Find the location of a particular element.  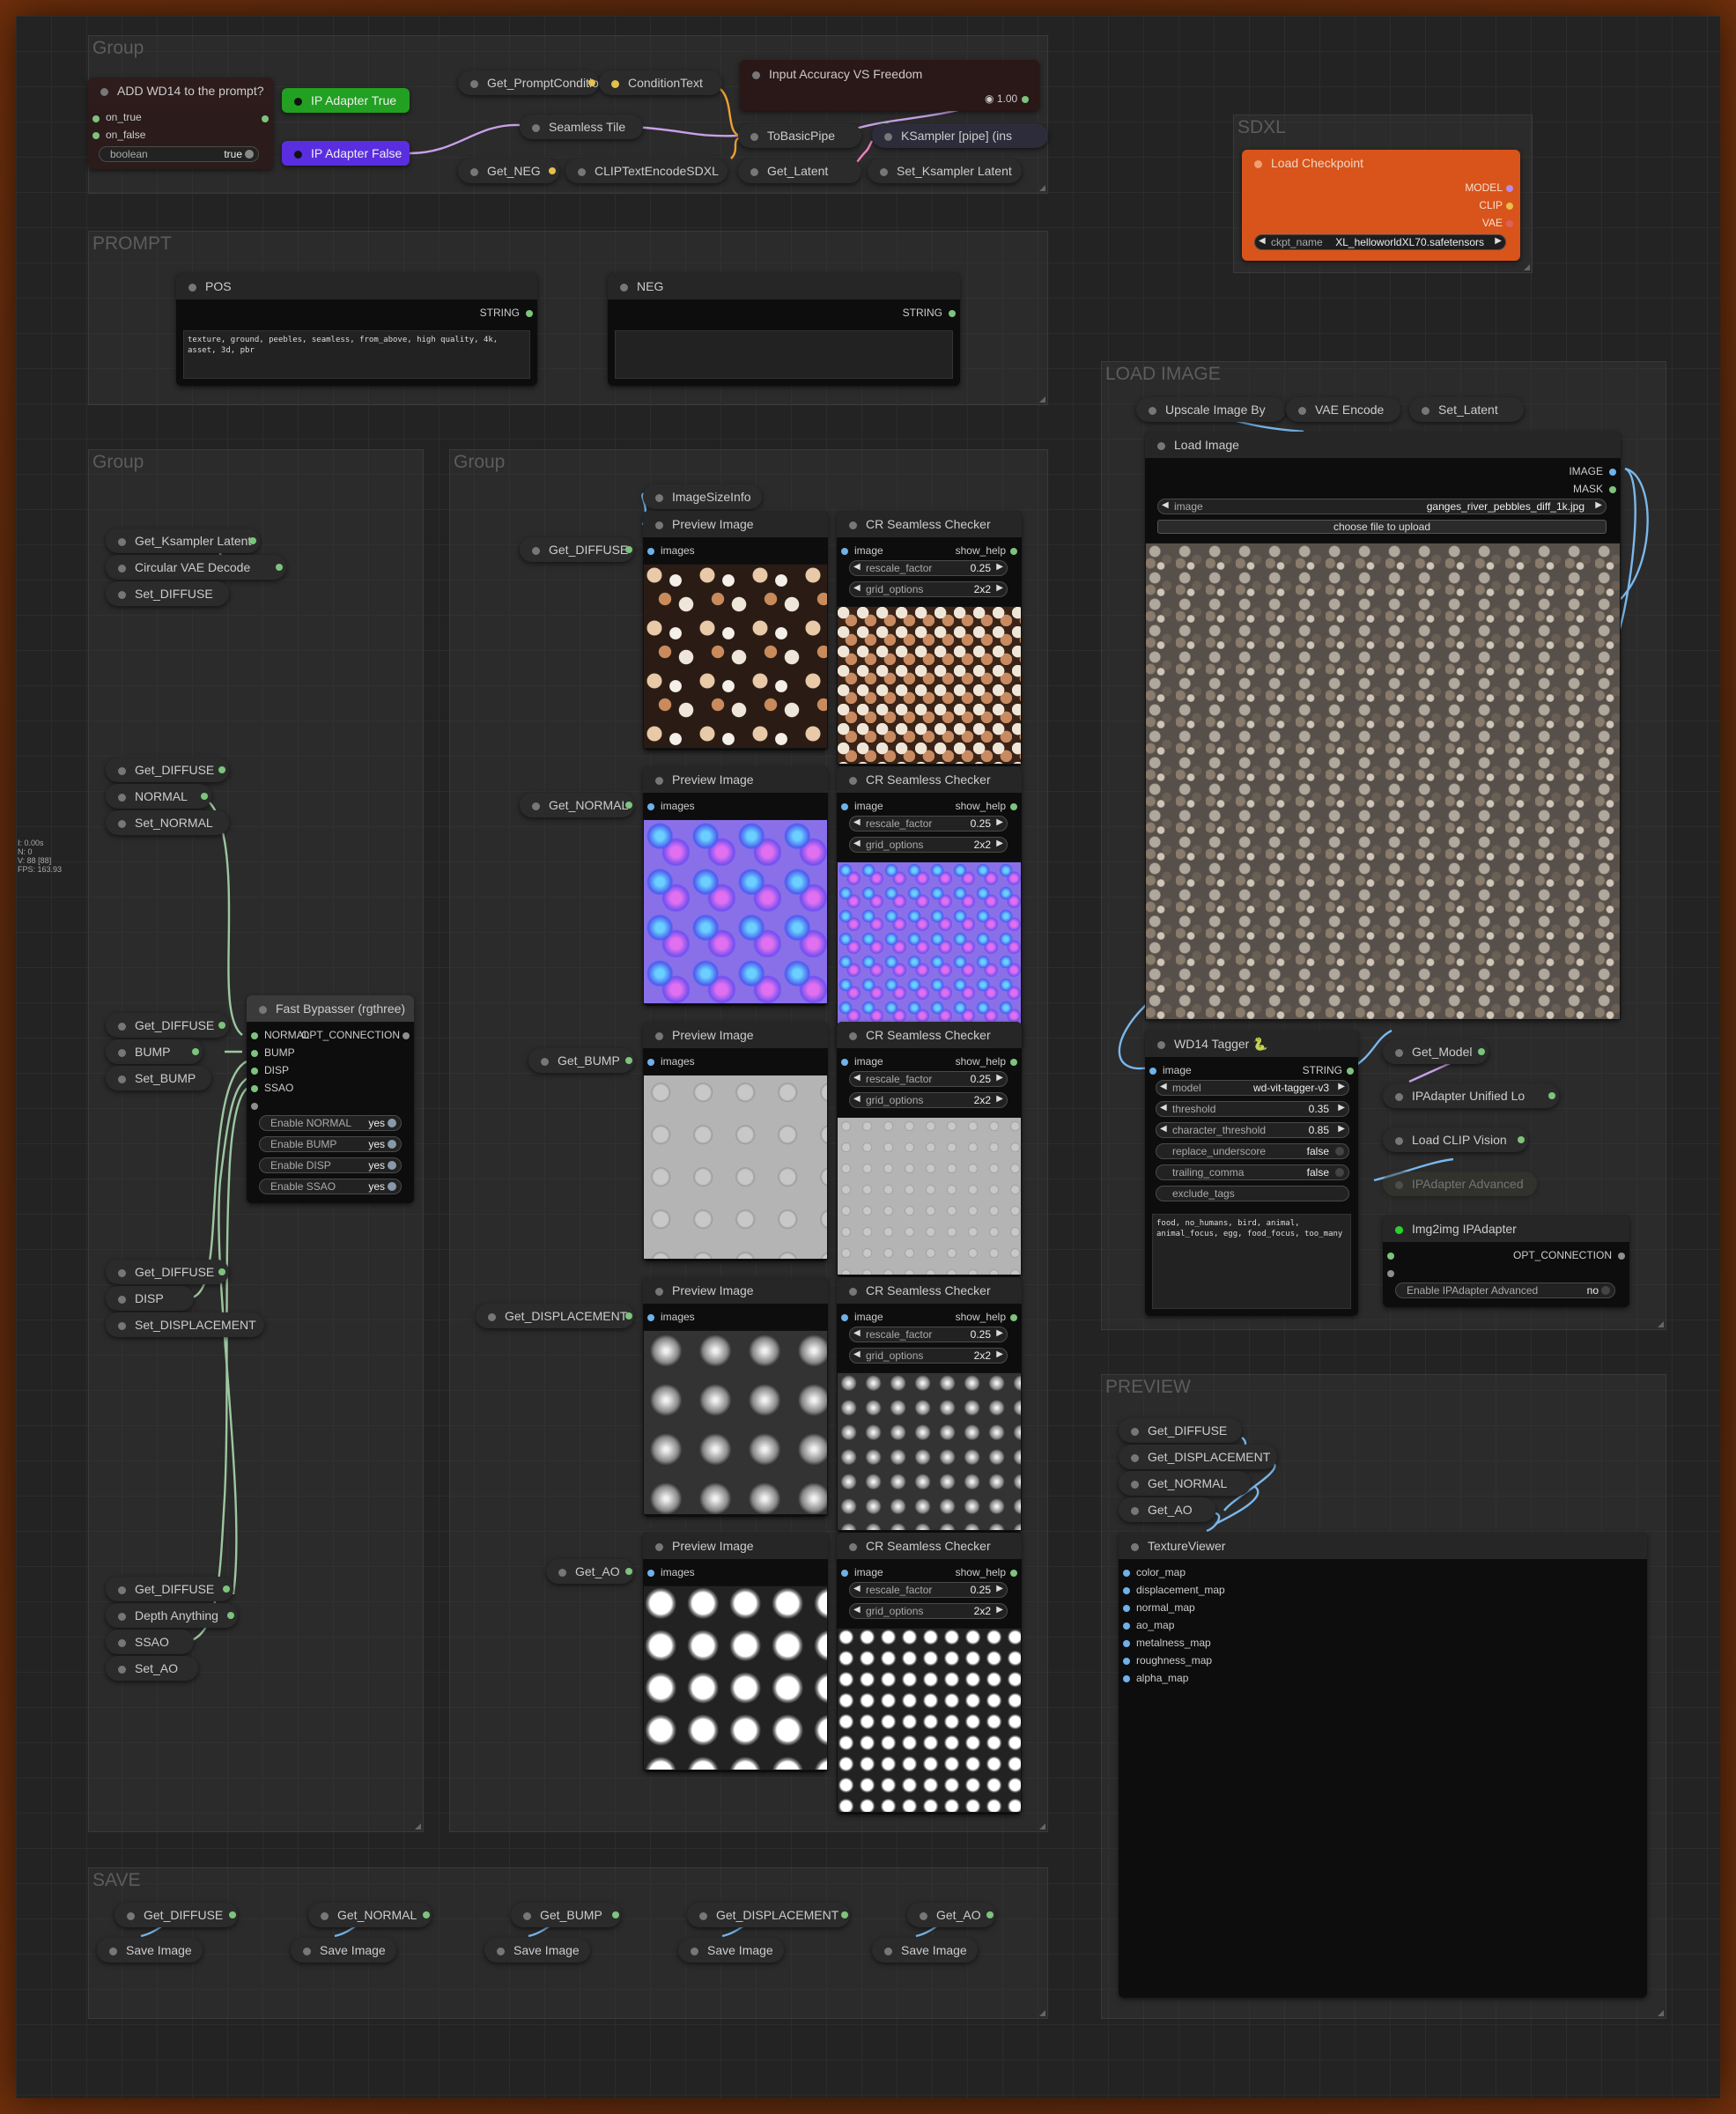

node-header: Preview Image is located at coordinates (735, 1546).